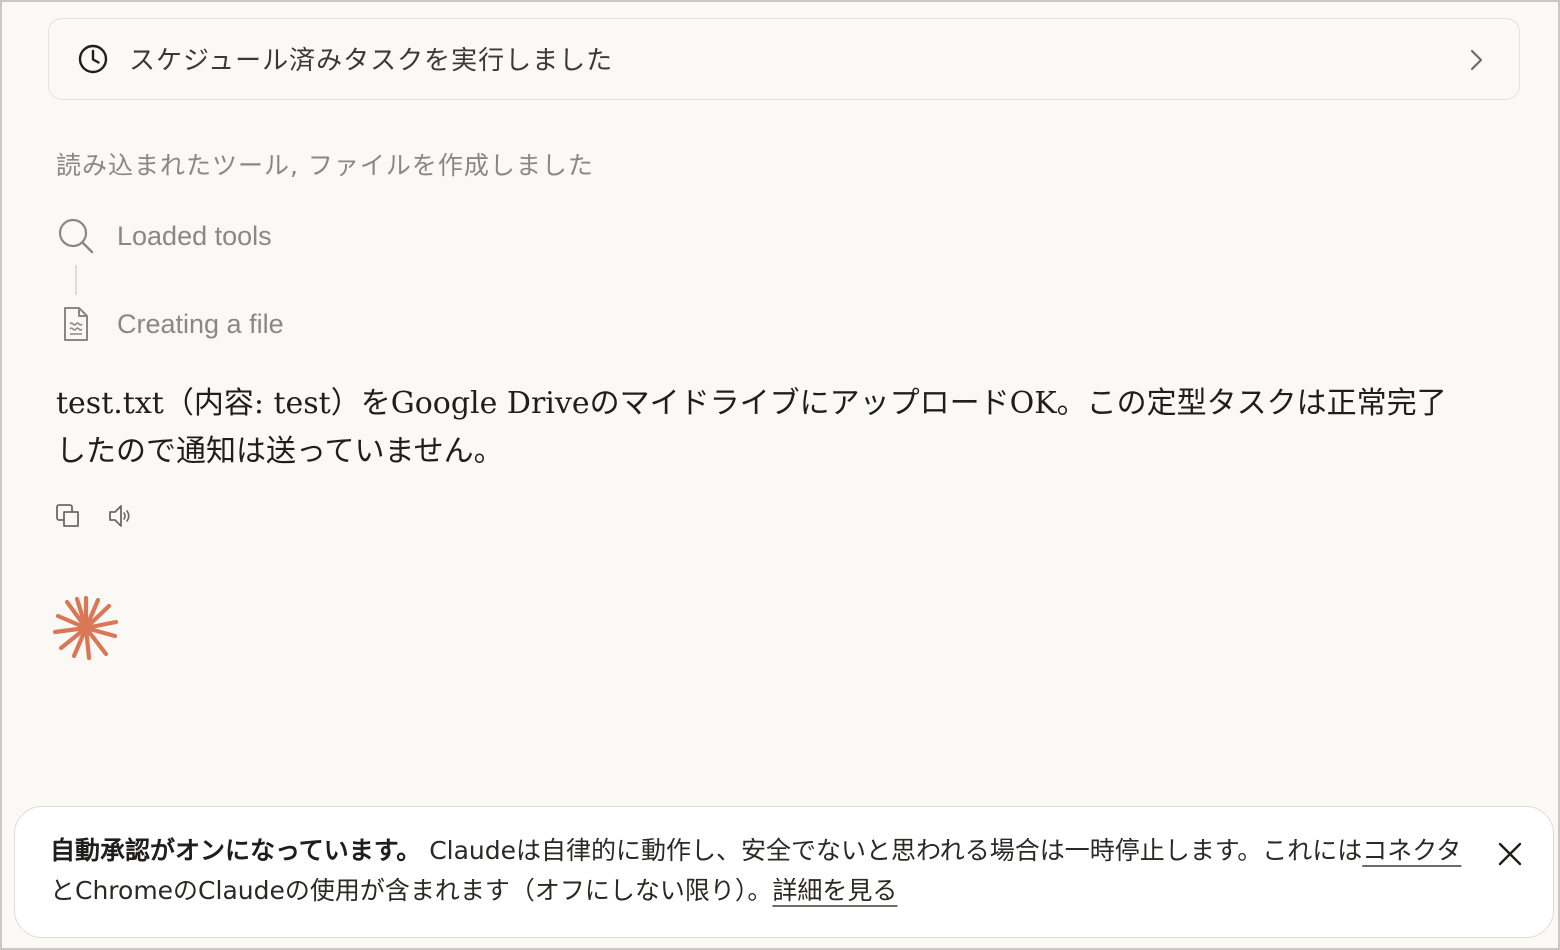  Describe the element at coordinates (892, 850) in the screenshot. I see `notice-description: Claudeは自律的に動作し、安全でないと思われる場合は一時停止します。これには` at that location.